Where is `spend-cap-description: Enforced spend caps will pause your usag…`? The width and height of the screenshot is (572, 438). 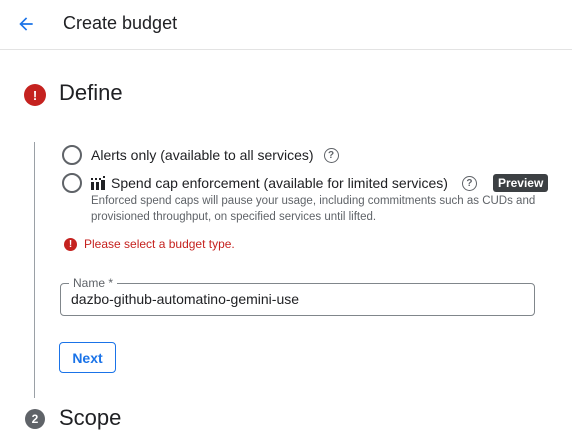
spend-cap-description: Enforced spend caps will pause your usag… is located at coordinates (313, 209).